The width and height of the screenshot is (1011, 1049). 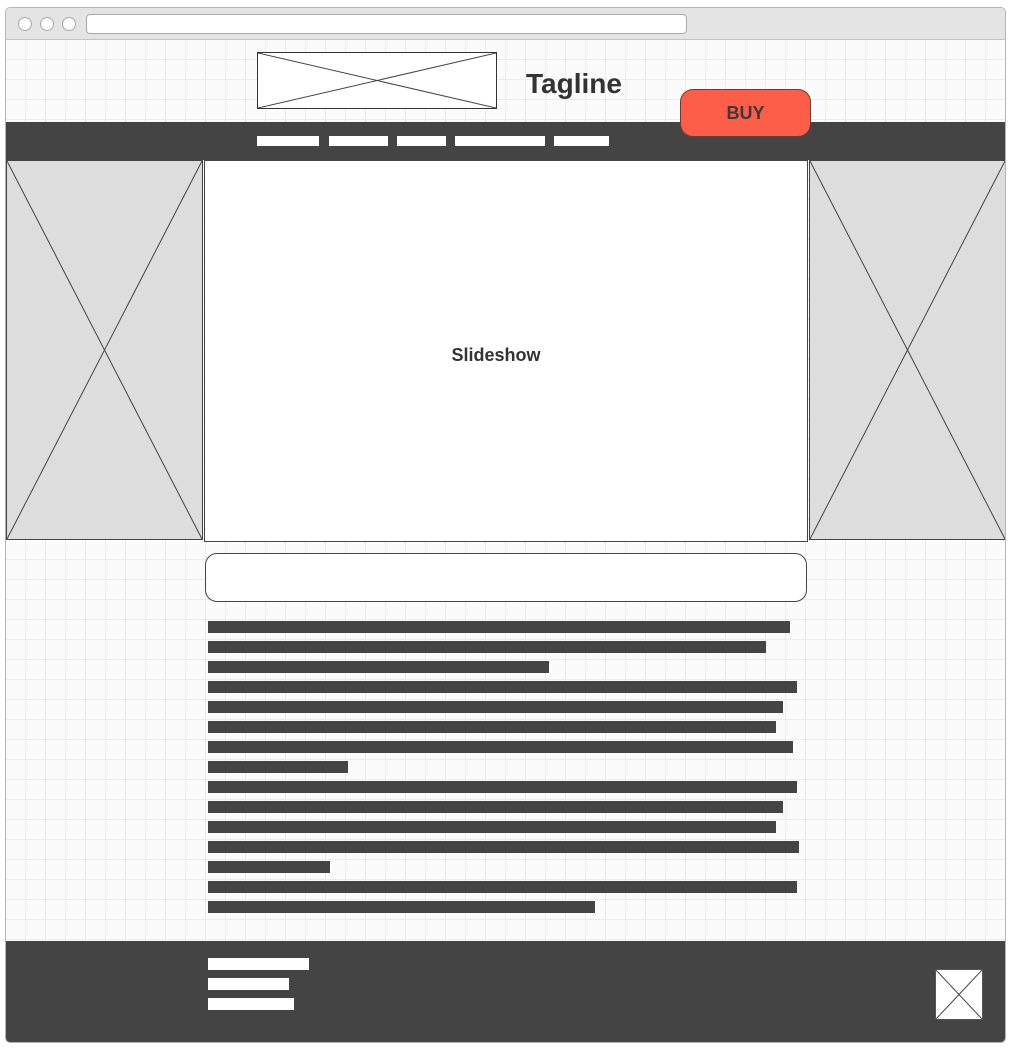 I want to click on logo-image, so click(x=377, y=80).